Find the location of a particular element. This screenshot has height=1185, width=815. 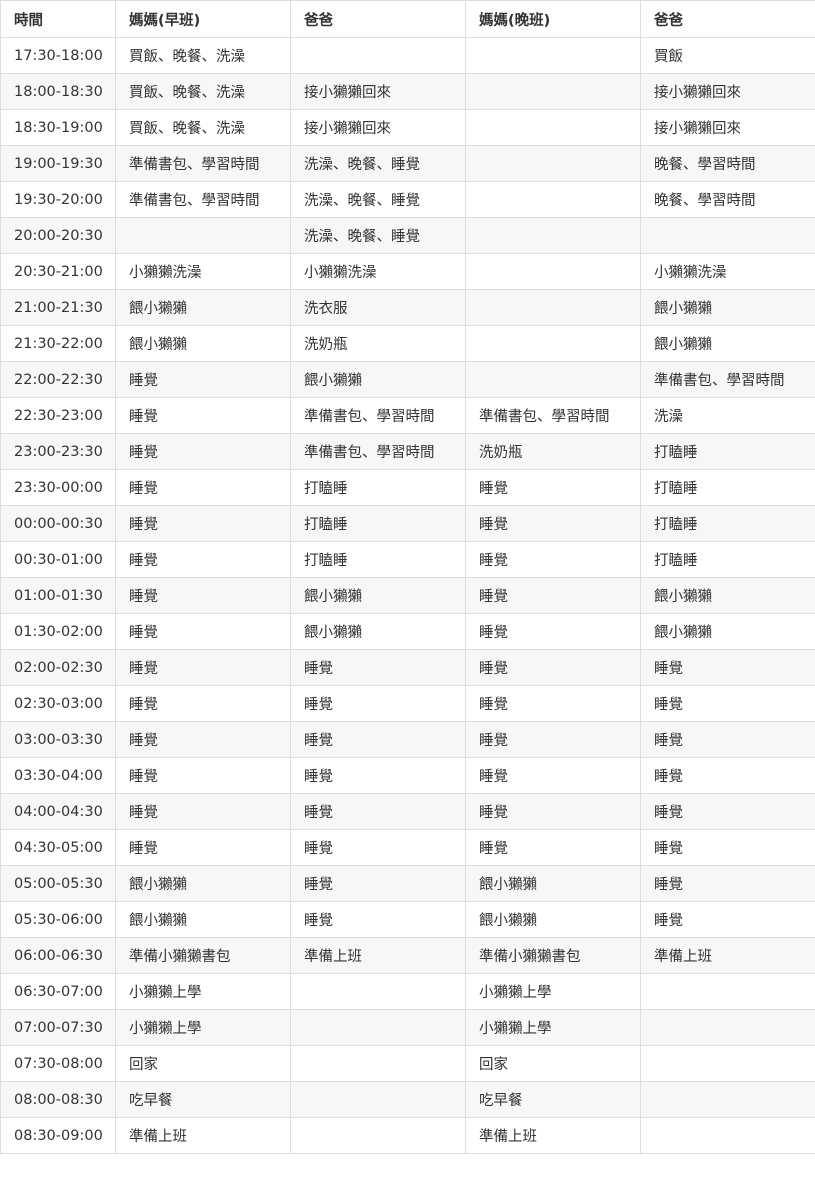

time-cell: 20:30-21:00 is located at coordinates (58, 271).